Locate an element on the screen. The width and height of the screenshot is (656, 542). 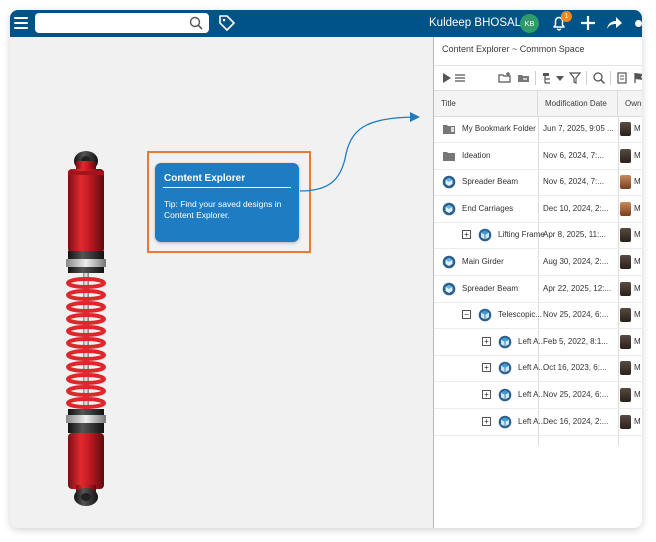
table-row: + Left A... Nov 25, 2024, 6:... M is located at coordinates (538, 395).